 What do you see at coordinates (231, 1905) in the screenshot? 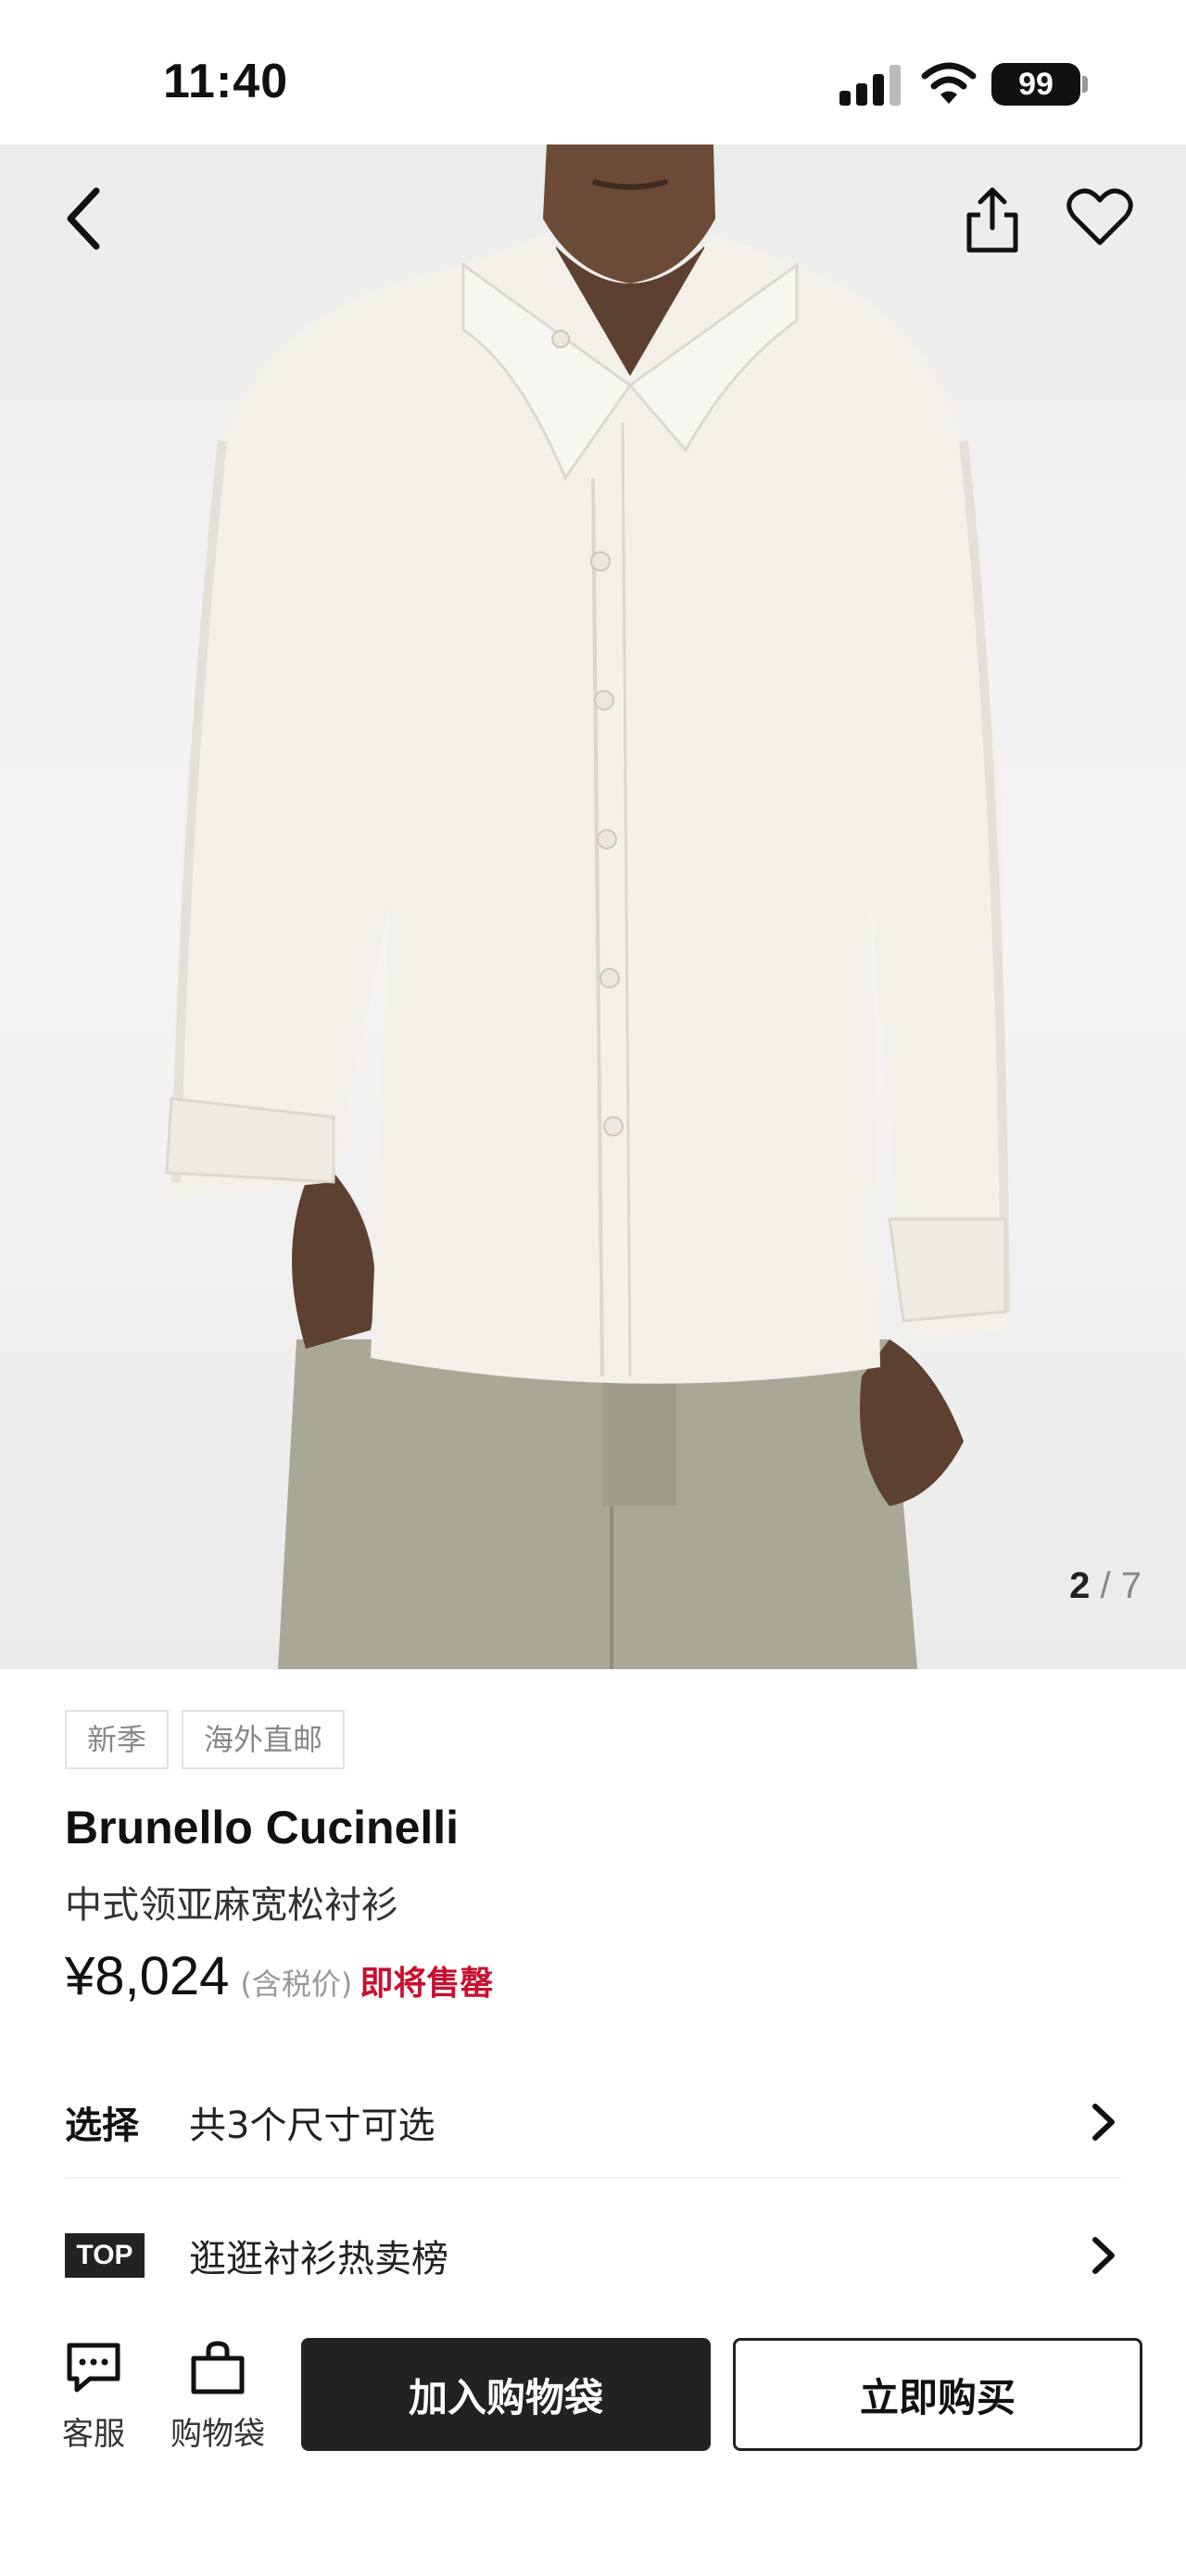
I see `product-title: 中式领亚麻宽松衬衫` at bounding box center [231, 1905].